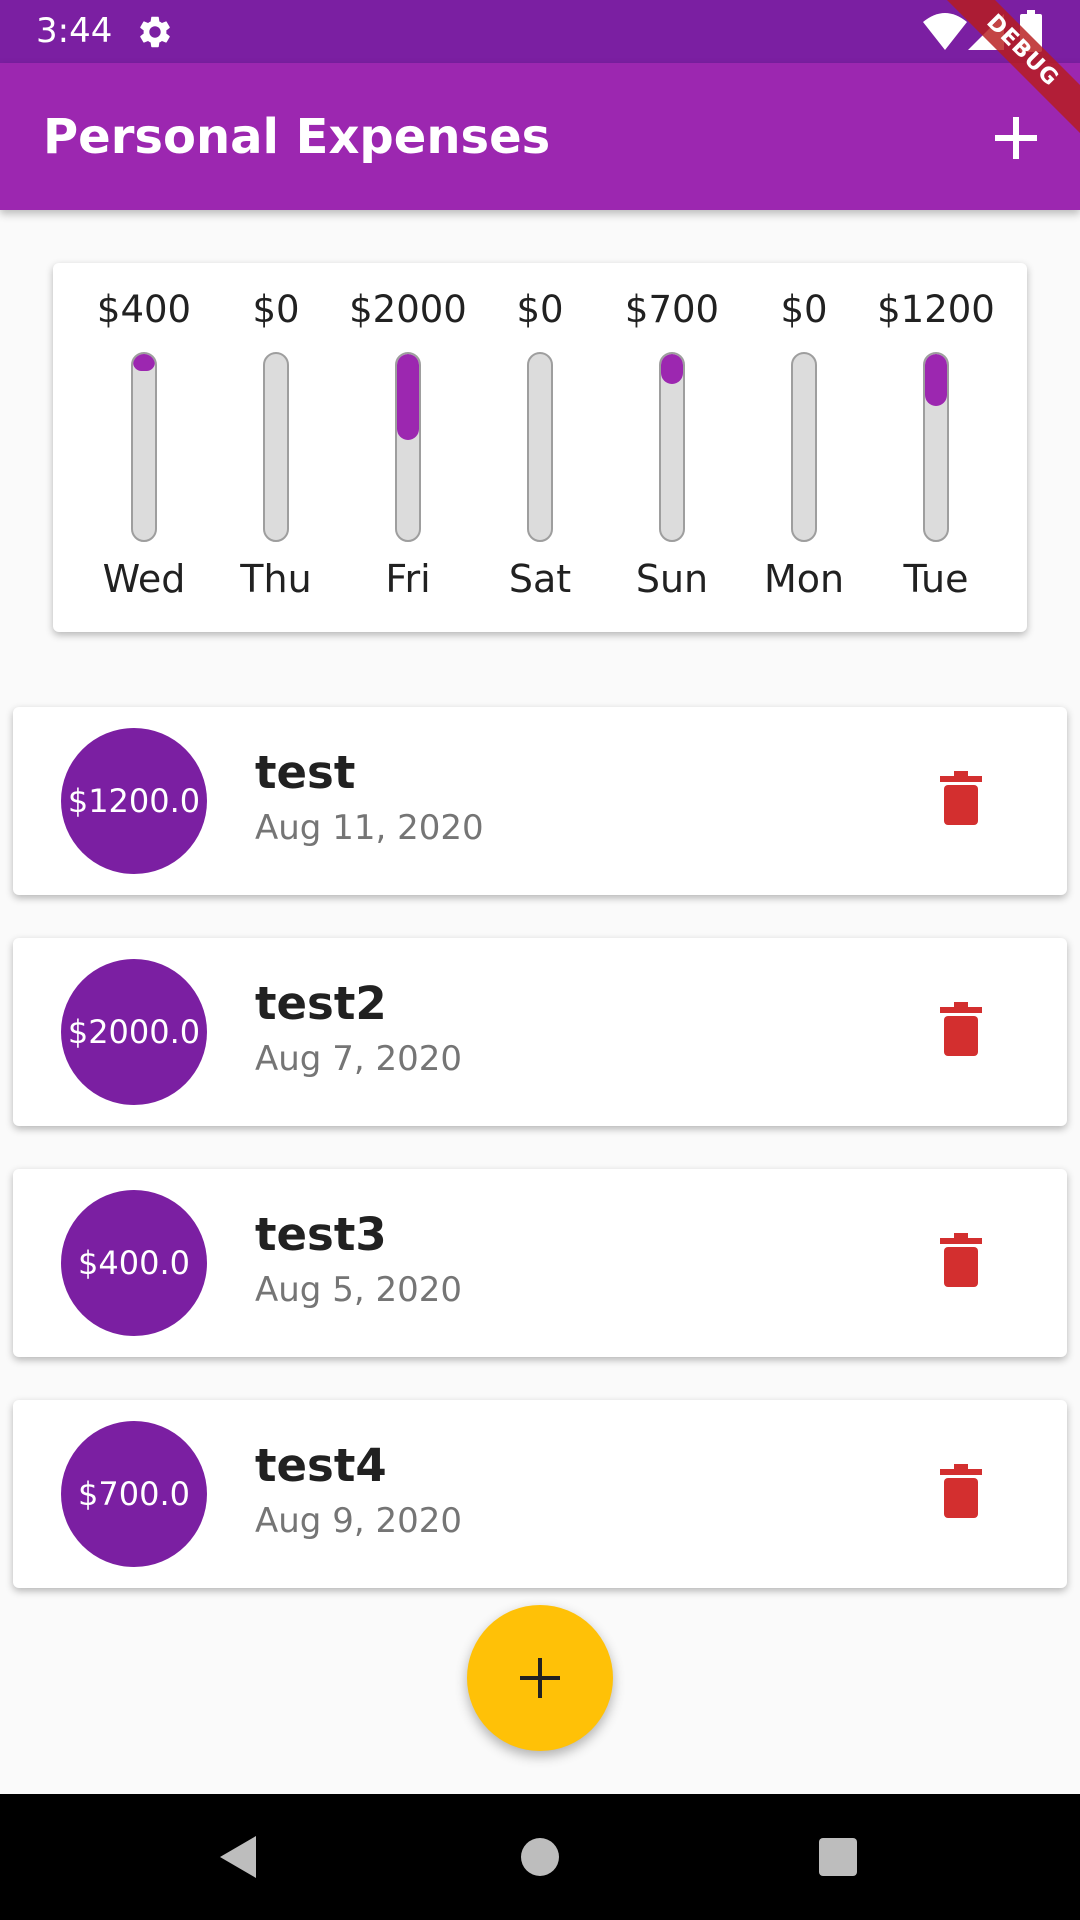 The height and width of the screenshot is (1920, 1080). Describe the element at coordinates (321, 1234) in the screenshot. I see `transaction-title: test3` at that location.